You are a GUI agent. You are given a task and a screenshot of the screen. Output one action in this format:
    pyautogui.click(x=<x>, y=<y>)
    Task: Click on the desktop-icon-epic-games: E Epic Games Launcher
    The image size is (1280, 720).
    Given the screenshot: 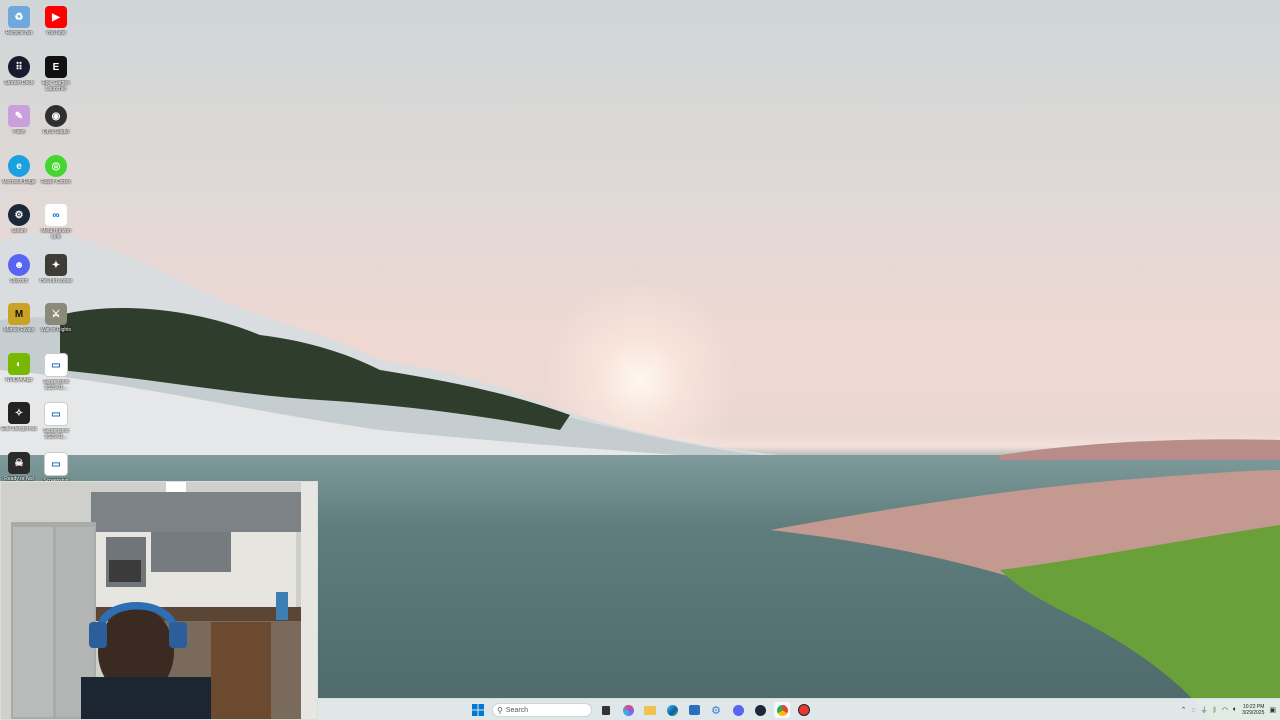 What is the action you would take?
    pyautogui.click(x=56, y=78)
    